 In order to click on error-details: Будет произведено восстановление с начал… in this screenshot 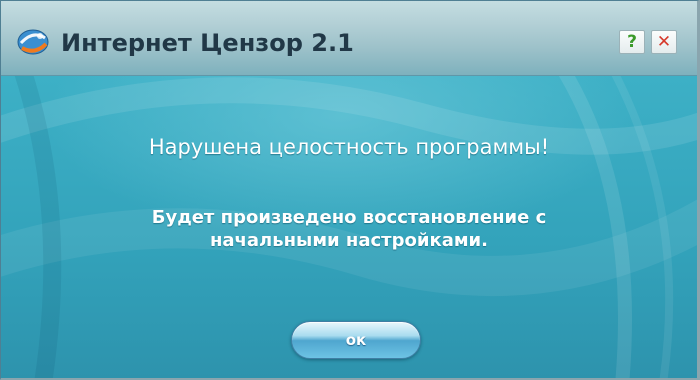, I will do `click(349, 229)`.